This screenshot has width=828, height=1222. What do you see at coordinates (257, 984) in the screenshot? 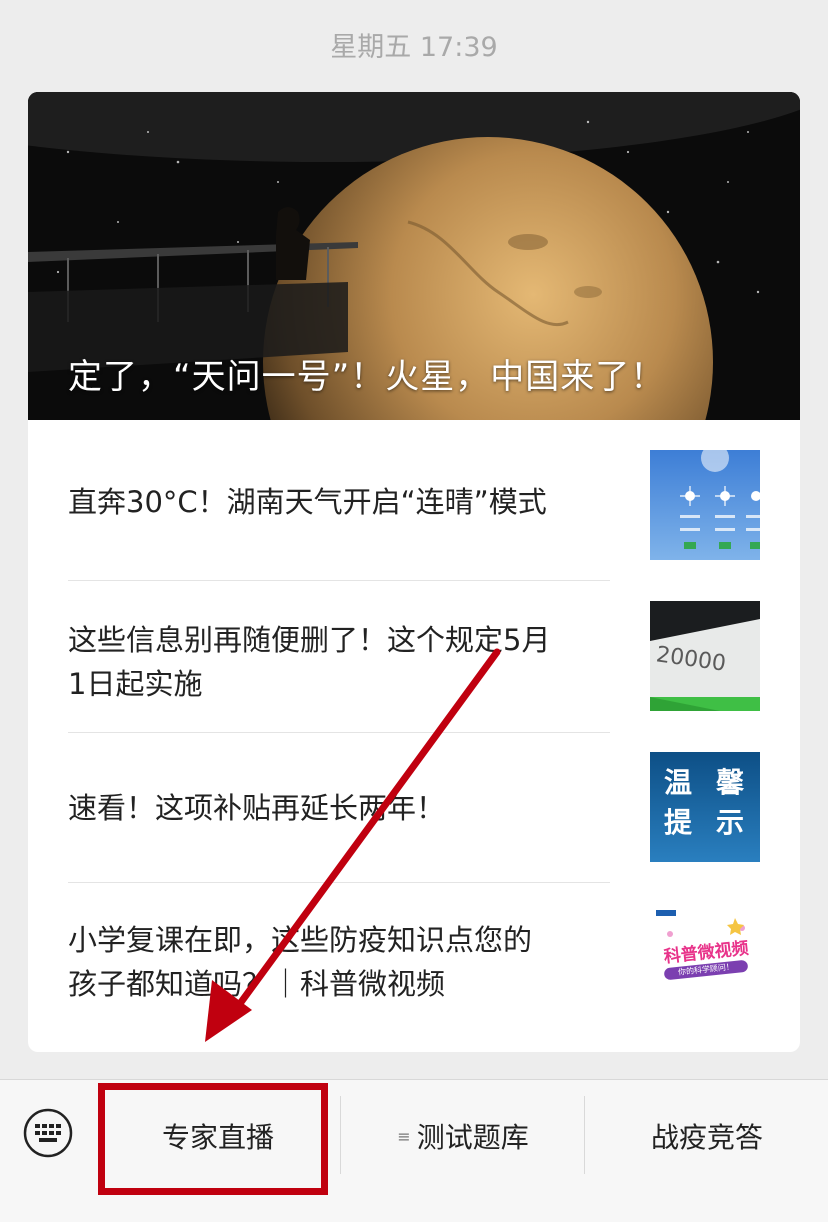
I see `article-title-line: 孩子都知道吗？｜科普微视频` at bounding box center [257, 984].